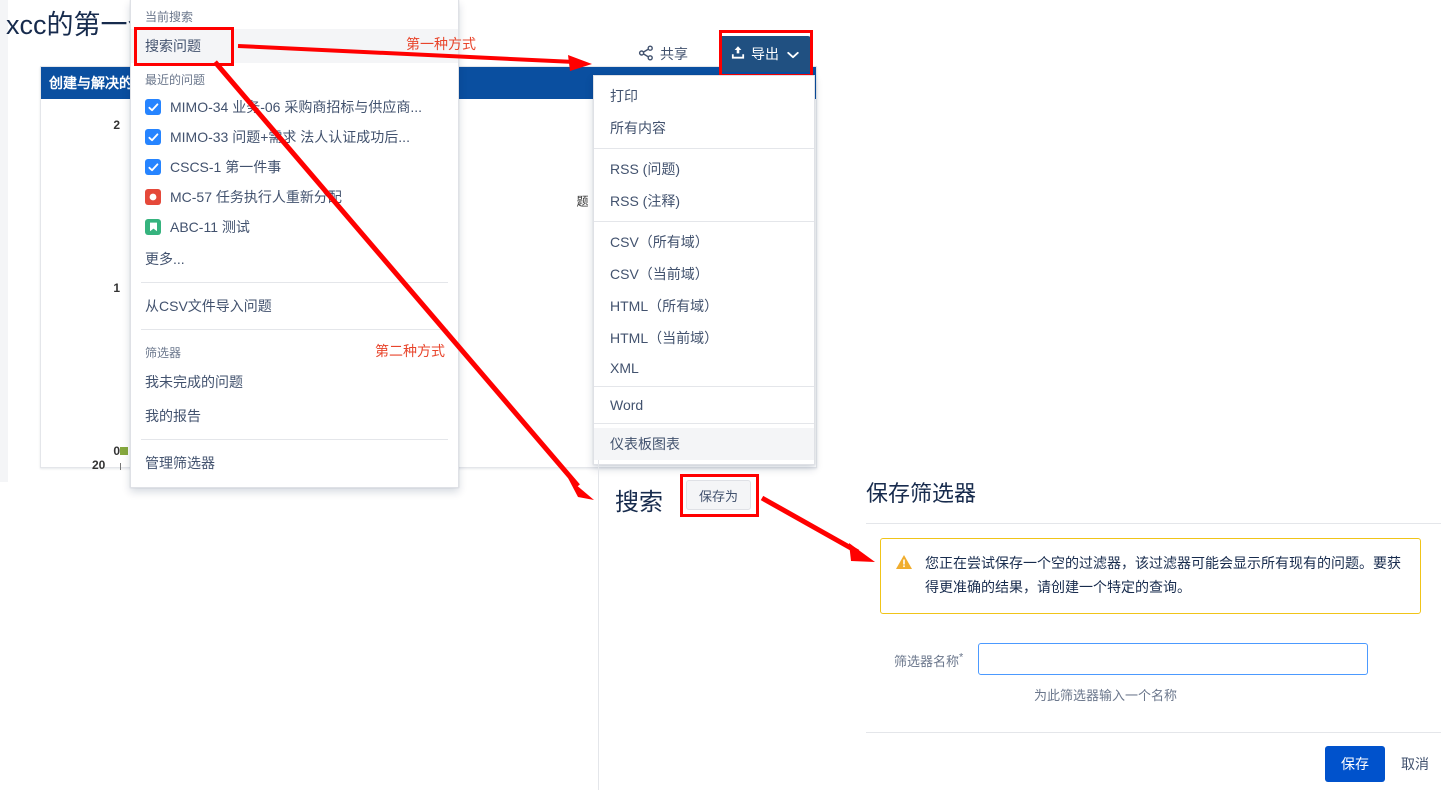 The image size is (1441, 790). Describe the element at coordinates (294, 466) in the screenshot. I see `menu-item-manage-filters: 管理筛选器` at that location.